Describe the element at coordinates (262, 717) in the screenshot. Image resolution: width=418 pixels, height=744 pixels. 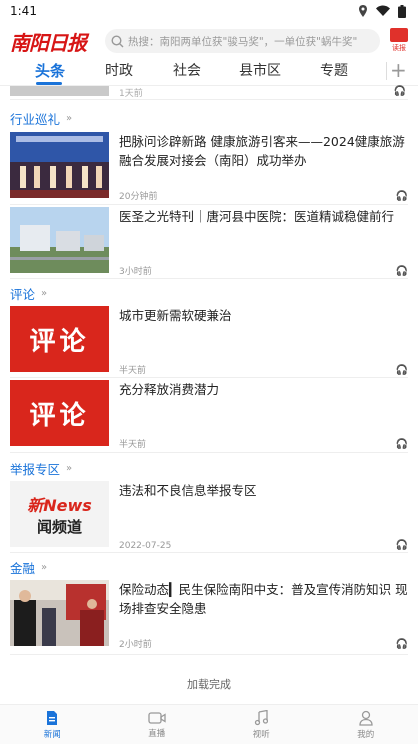
I see `music-icon` at that location.